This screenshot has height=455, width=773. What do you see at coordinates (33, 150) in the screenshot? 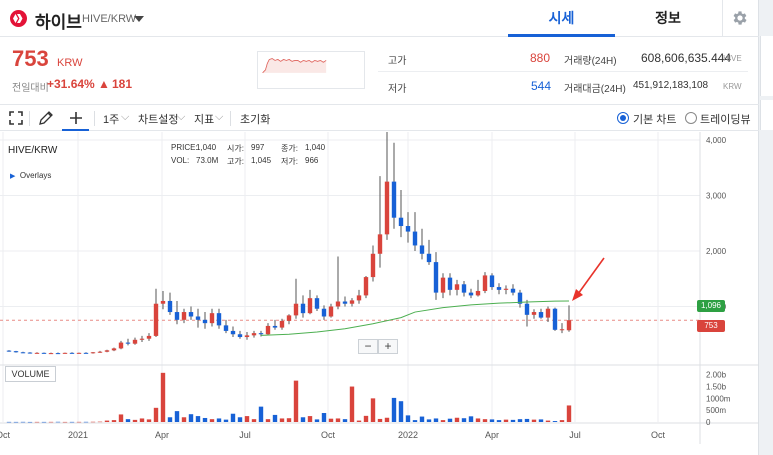
I see `chart-symbol: HIVE/KRW` at bounding box center [33, 150].